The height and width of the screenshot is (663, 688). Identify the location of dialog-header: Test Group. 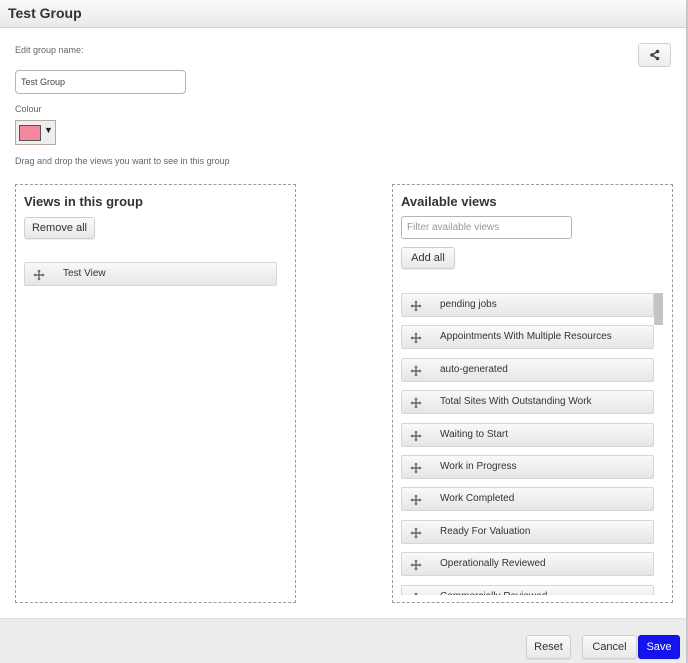
(343, 14).